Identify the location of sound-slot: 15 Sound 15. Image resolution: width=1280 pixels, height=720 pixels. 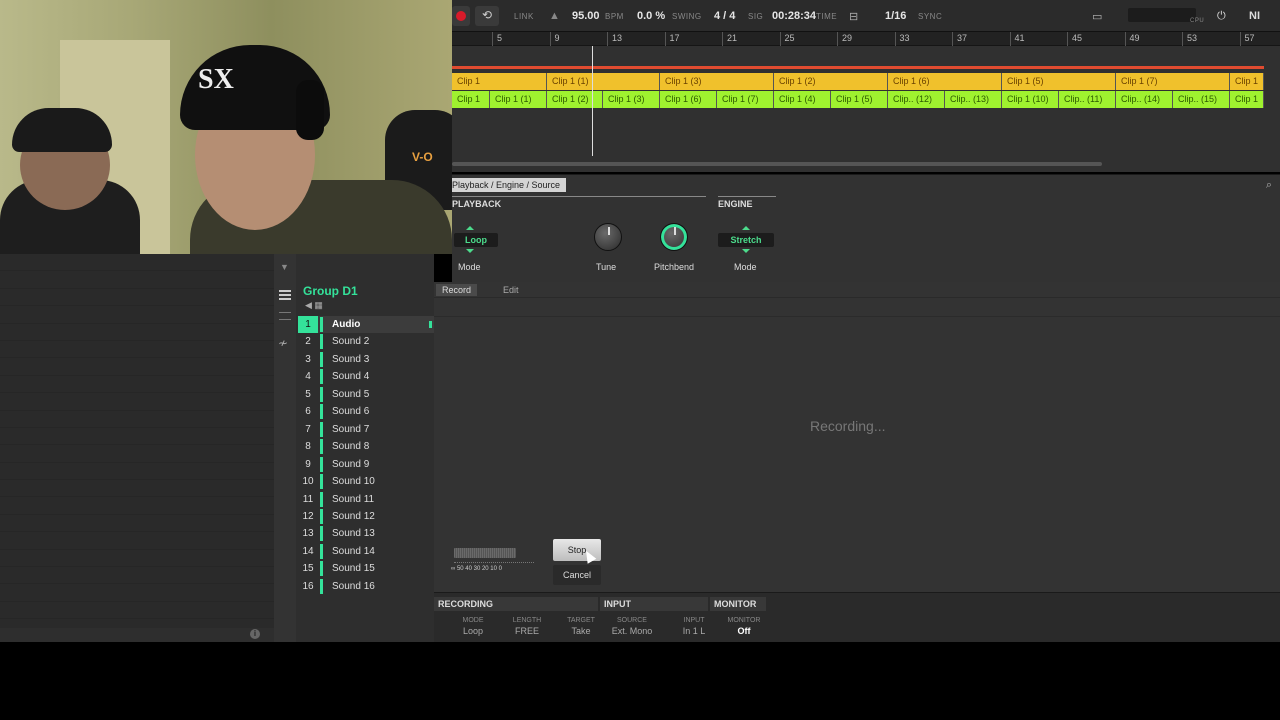
(366, 568).